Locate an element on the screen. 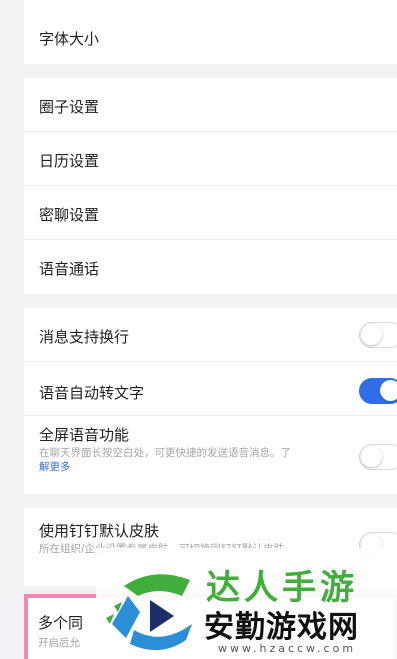  secret-chat-settings-label: 密聊设置 is located at coordinates (69, 215).